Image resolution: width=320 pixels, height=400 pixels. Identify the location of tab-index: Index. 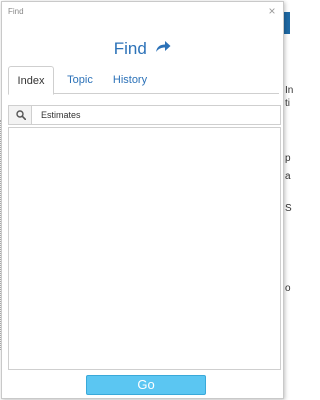
(31, 80).